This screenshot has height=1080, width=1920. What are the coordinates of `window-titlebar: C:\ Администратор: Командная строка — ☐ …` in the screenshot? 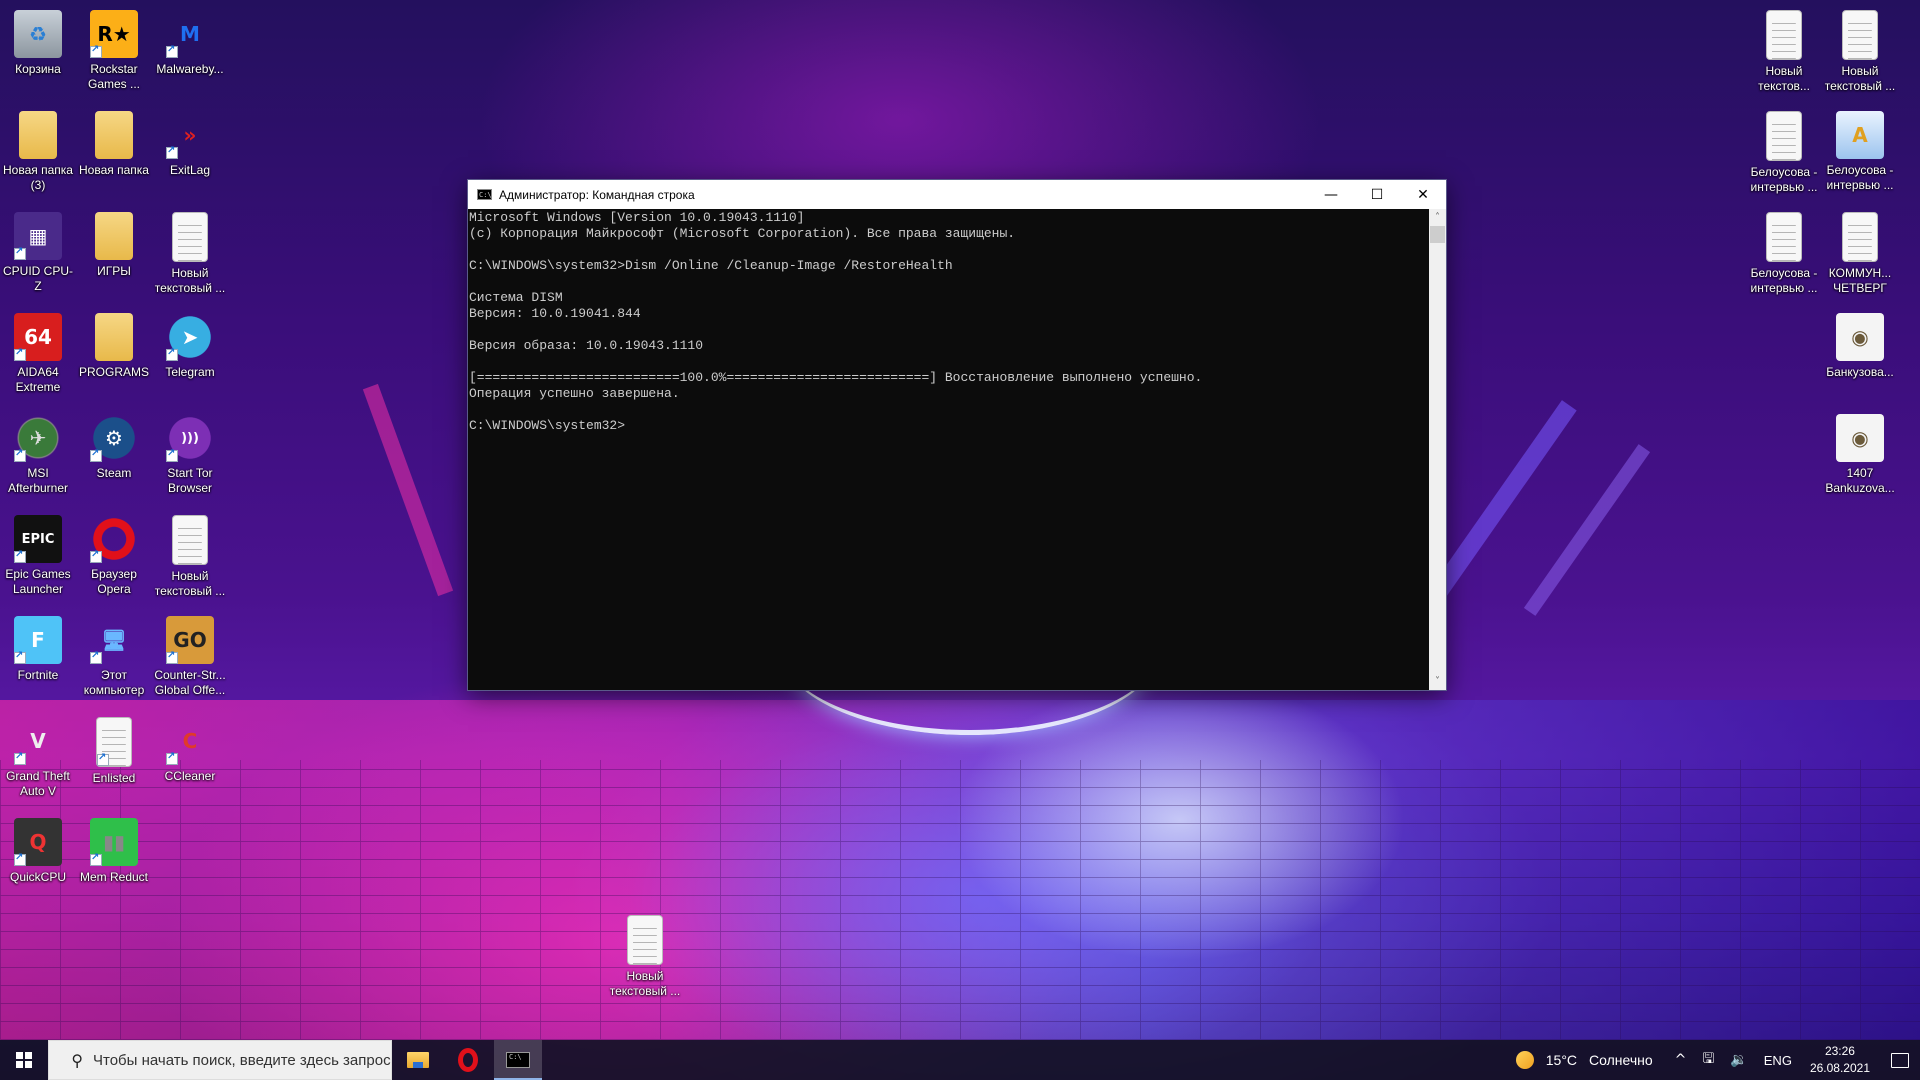 It's located at (957, 194).